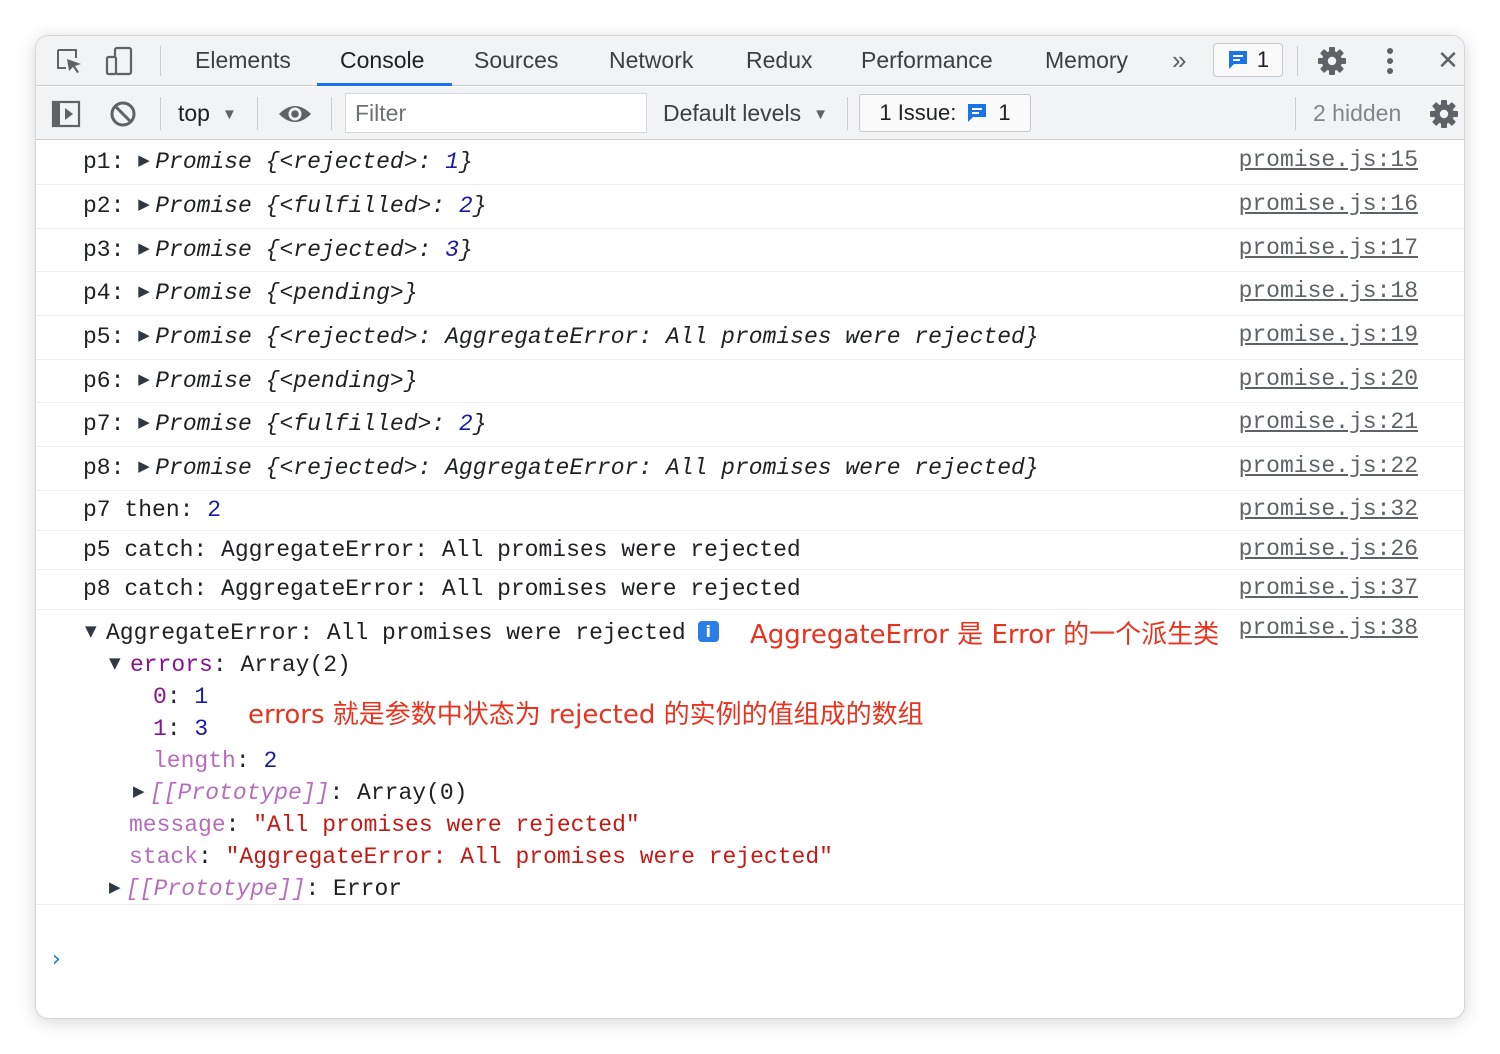 Image resolution: width=1500 pixels, height=1054 pixels. What do you see at coordinates (1328, 628) in the screenshot?
I see `source-link: promise.js:38` at bounding box center [1328, 628].